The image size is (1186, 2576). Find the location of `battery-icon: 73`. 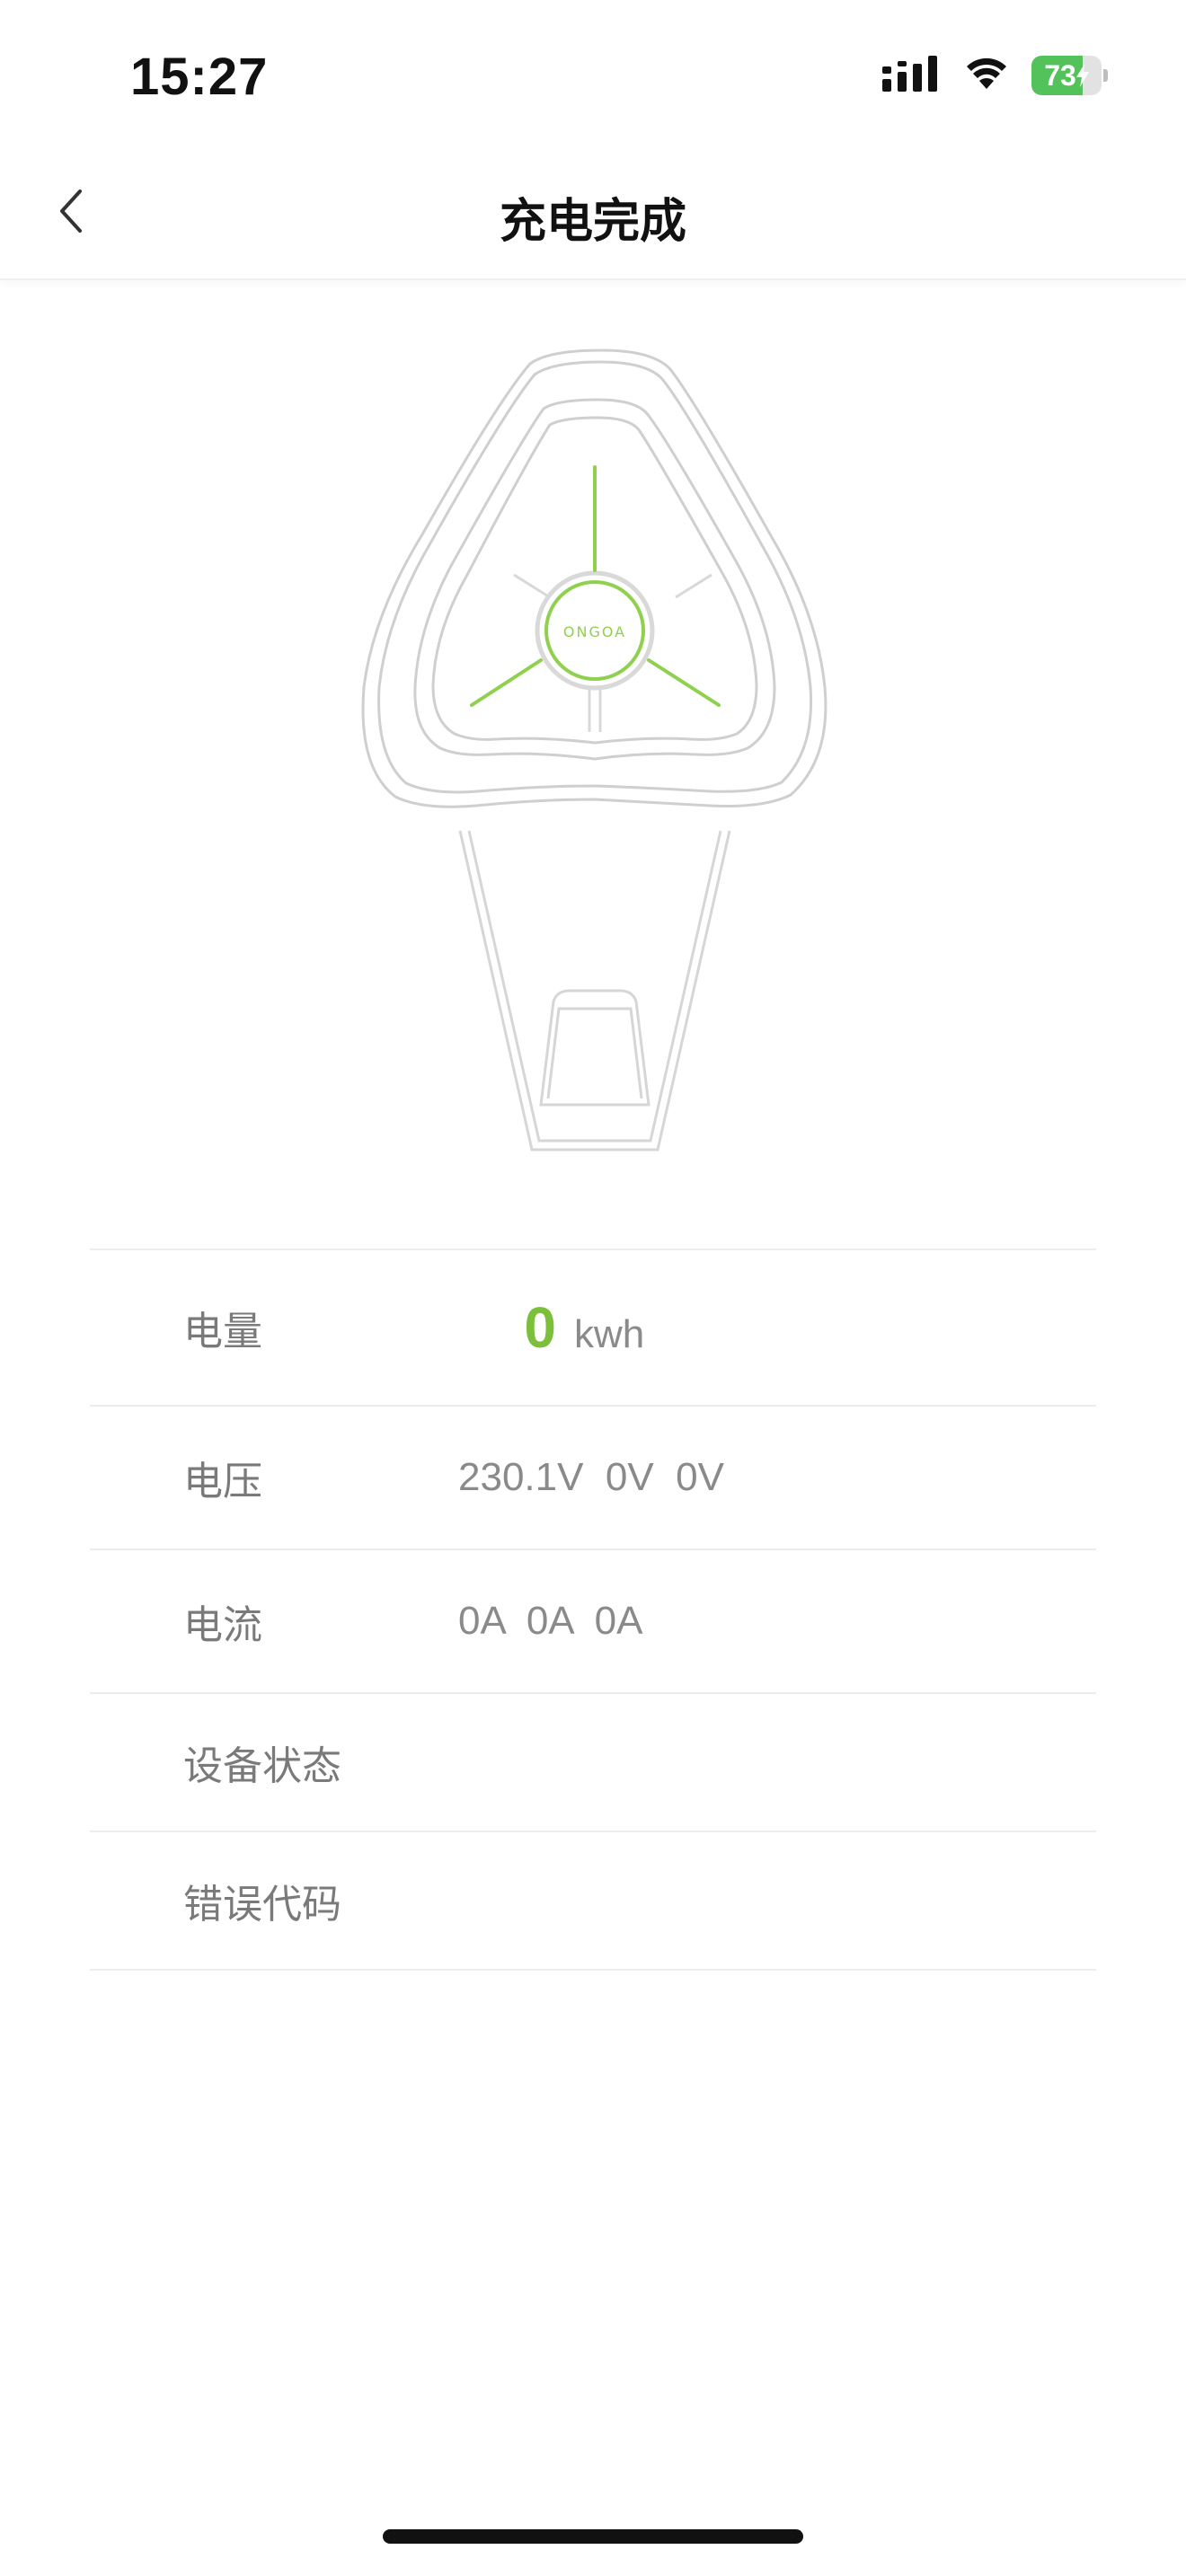

battery-icon: 73 is located at coordinates (1070, 75).